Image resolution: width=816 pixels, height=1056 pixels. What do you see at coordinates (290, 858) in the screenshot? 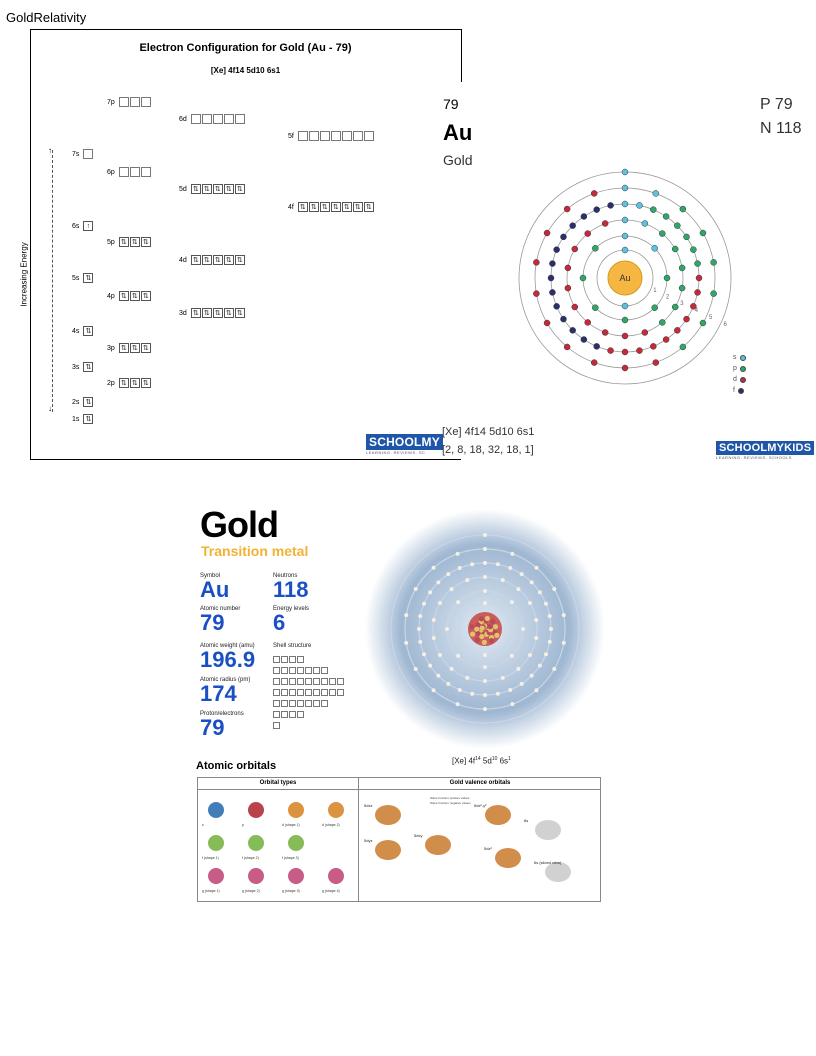
I see `orbital-type-label: f (shape 3)` at bounding box center [290, 858].